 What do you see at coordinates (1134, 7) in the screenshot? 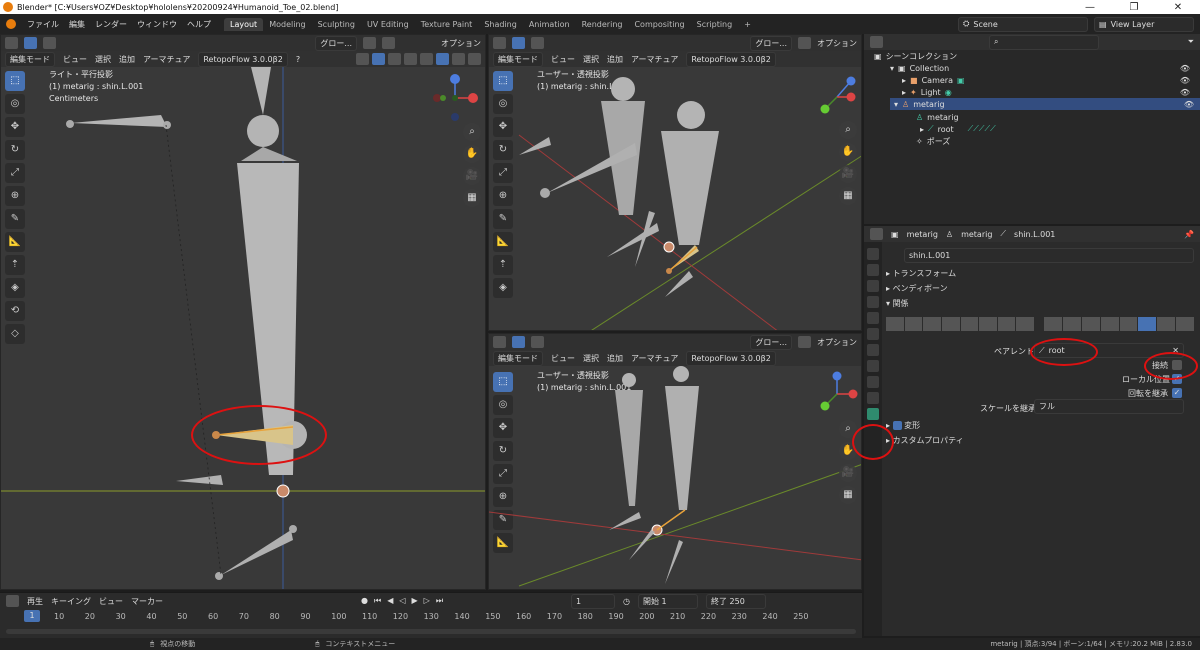
I see `maximize-button: ❐` at bounding box center [1134, 7].